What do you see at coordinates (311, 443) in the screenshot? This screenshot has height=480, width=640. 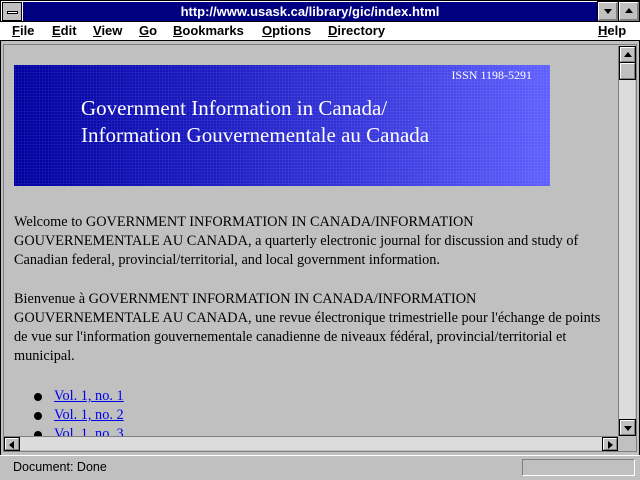 I see `horizontal-scrollbar` at bounding box center [311, 443].